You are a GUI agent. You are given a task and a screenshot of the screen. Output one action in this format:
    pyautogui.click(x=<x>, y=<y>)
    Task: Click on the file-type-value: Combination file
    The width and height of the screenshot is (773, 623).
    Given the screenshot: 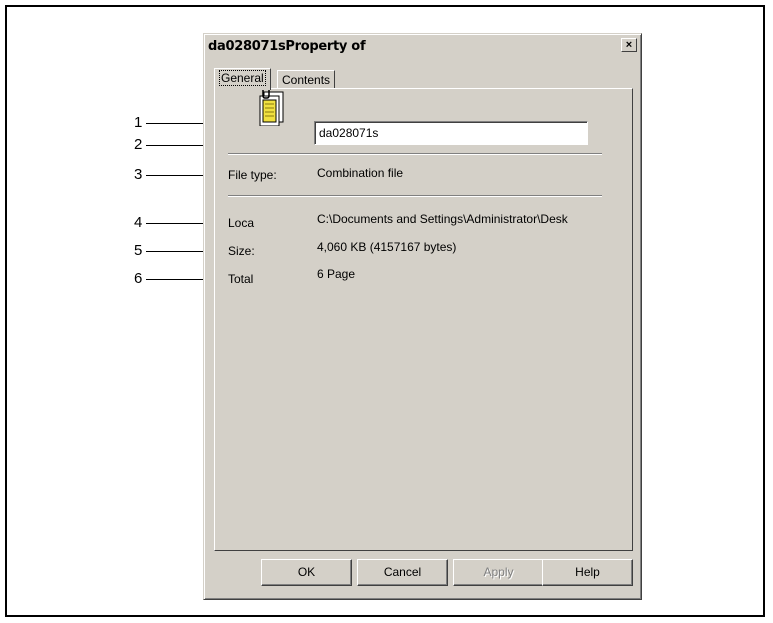 What is the action you would take?
    pyautogui.click(x=360, y=173)
    